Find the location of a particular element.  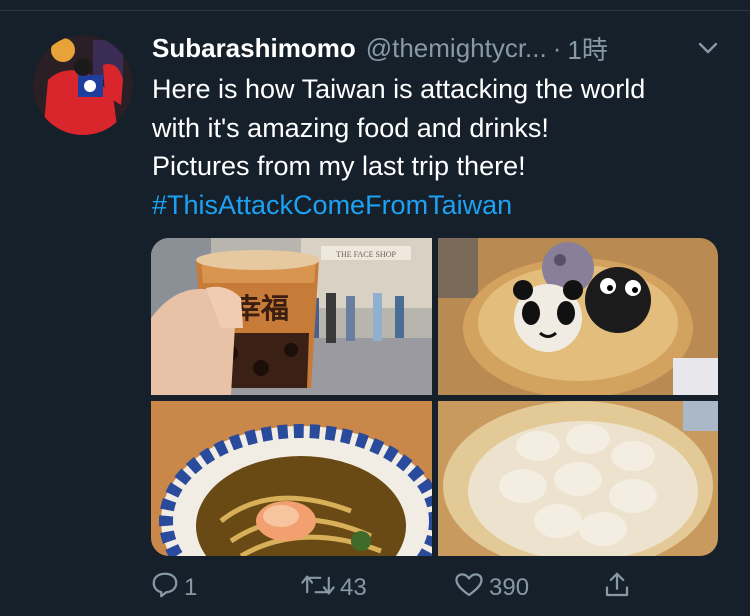

share-button is located at coordinates (619, 588).